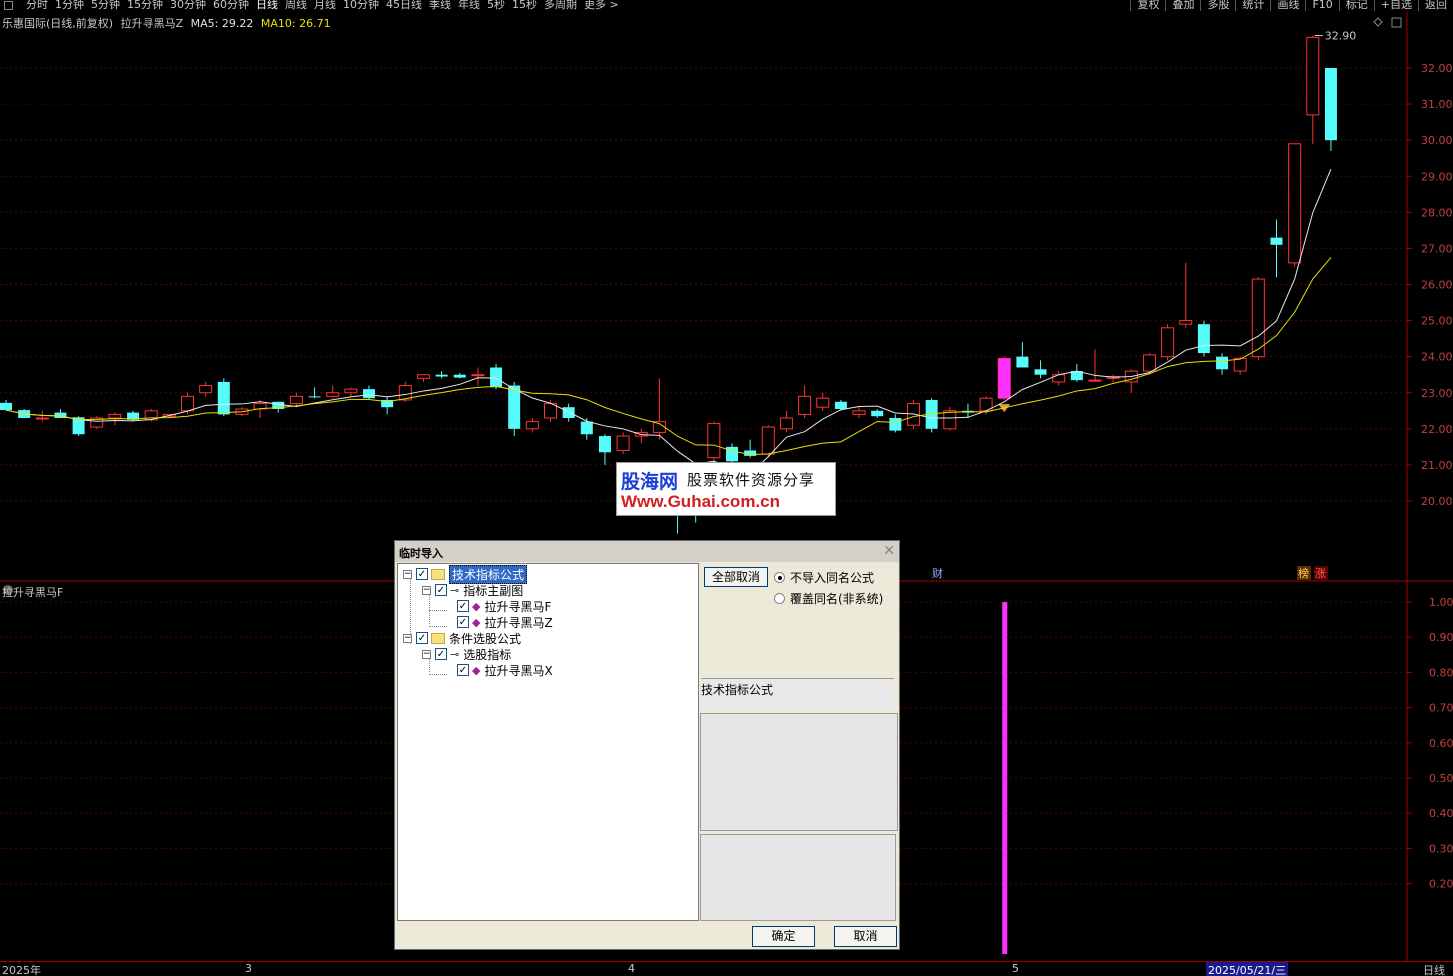 Image resolution: width=1453 pixels, height=976 pixels. I want to click on ok-button: 确定, so click(783, 936).